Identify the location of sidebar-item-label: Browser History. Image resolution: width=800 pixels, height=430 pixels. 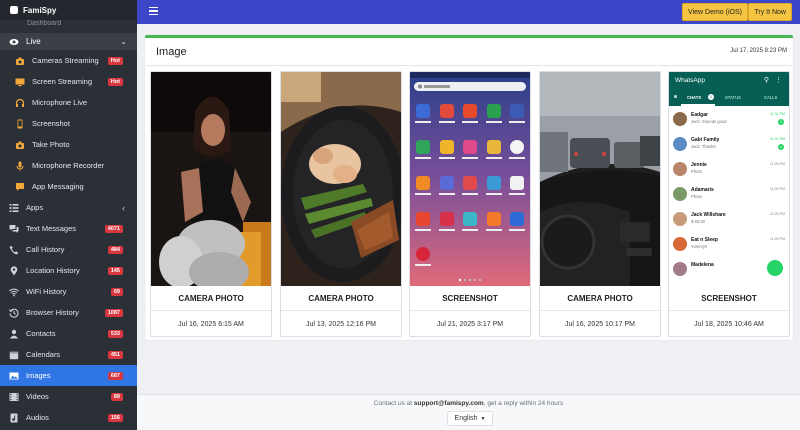
(52, 312).